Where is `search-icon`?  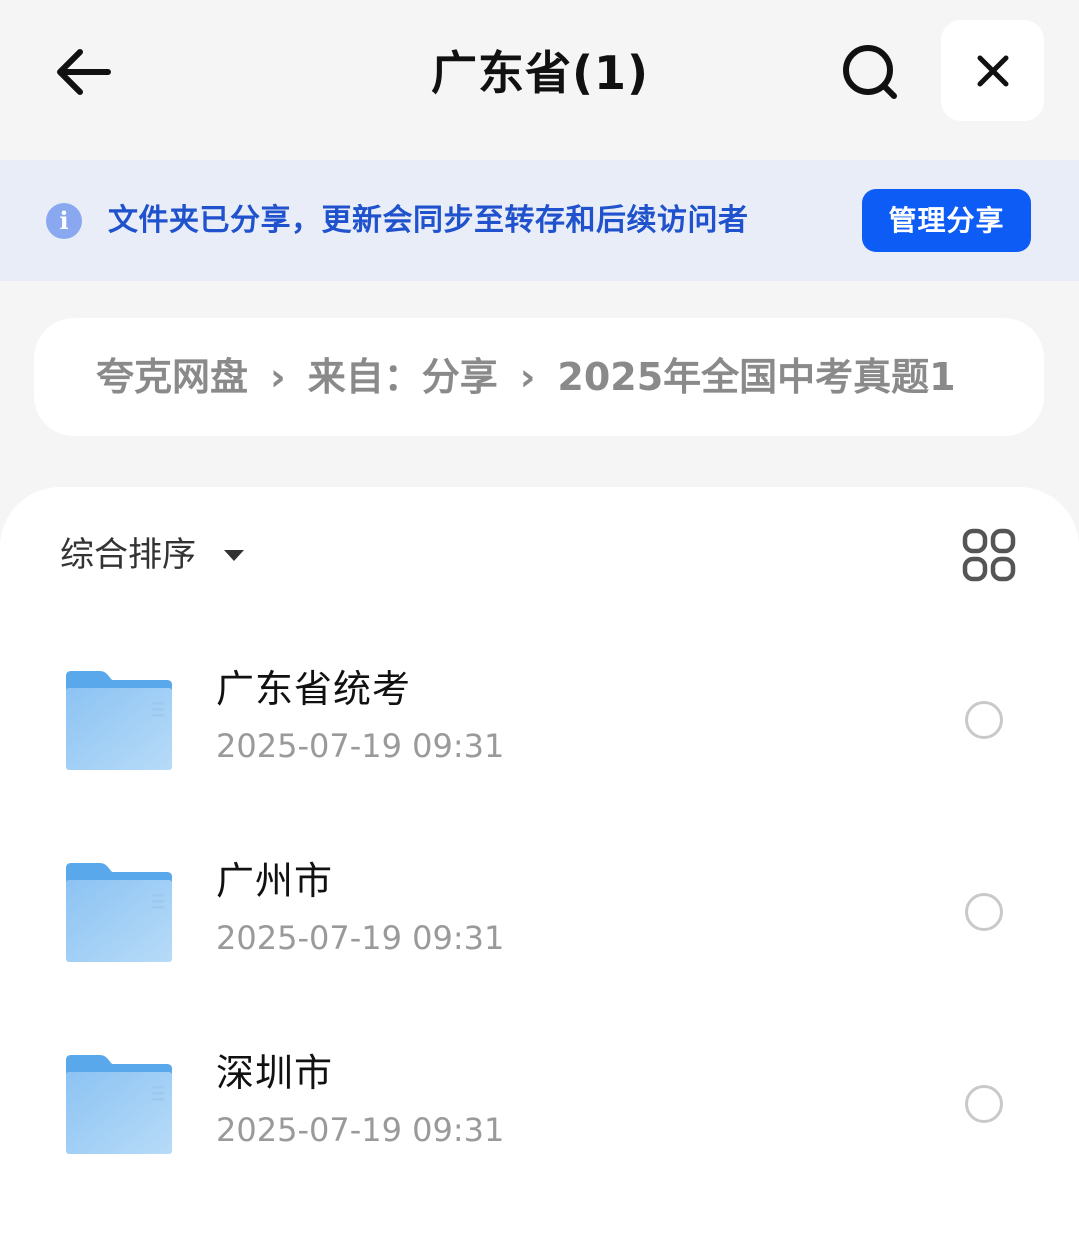 search-icon is located at coordinates (870, 72).